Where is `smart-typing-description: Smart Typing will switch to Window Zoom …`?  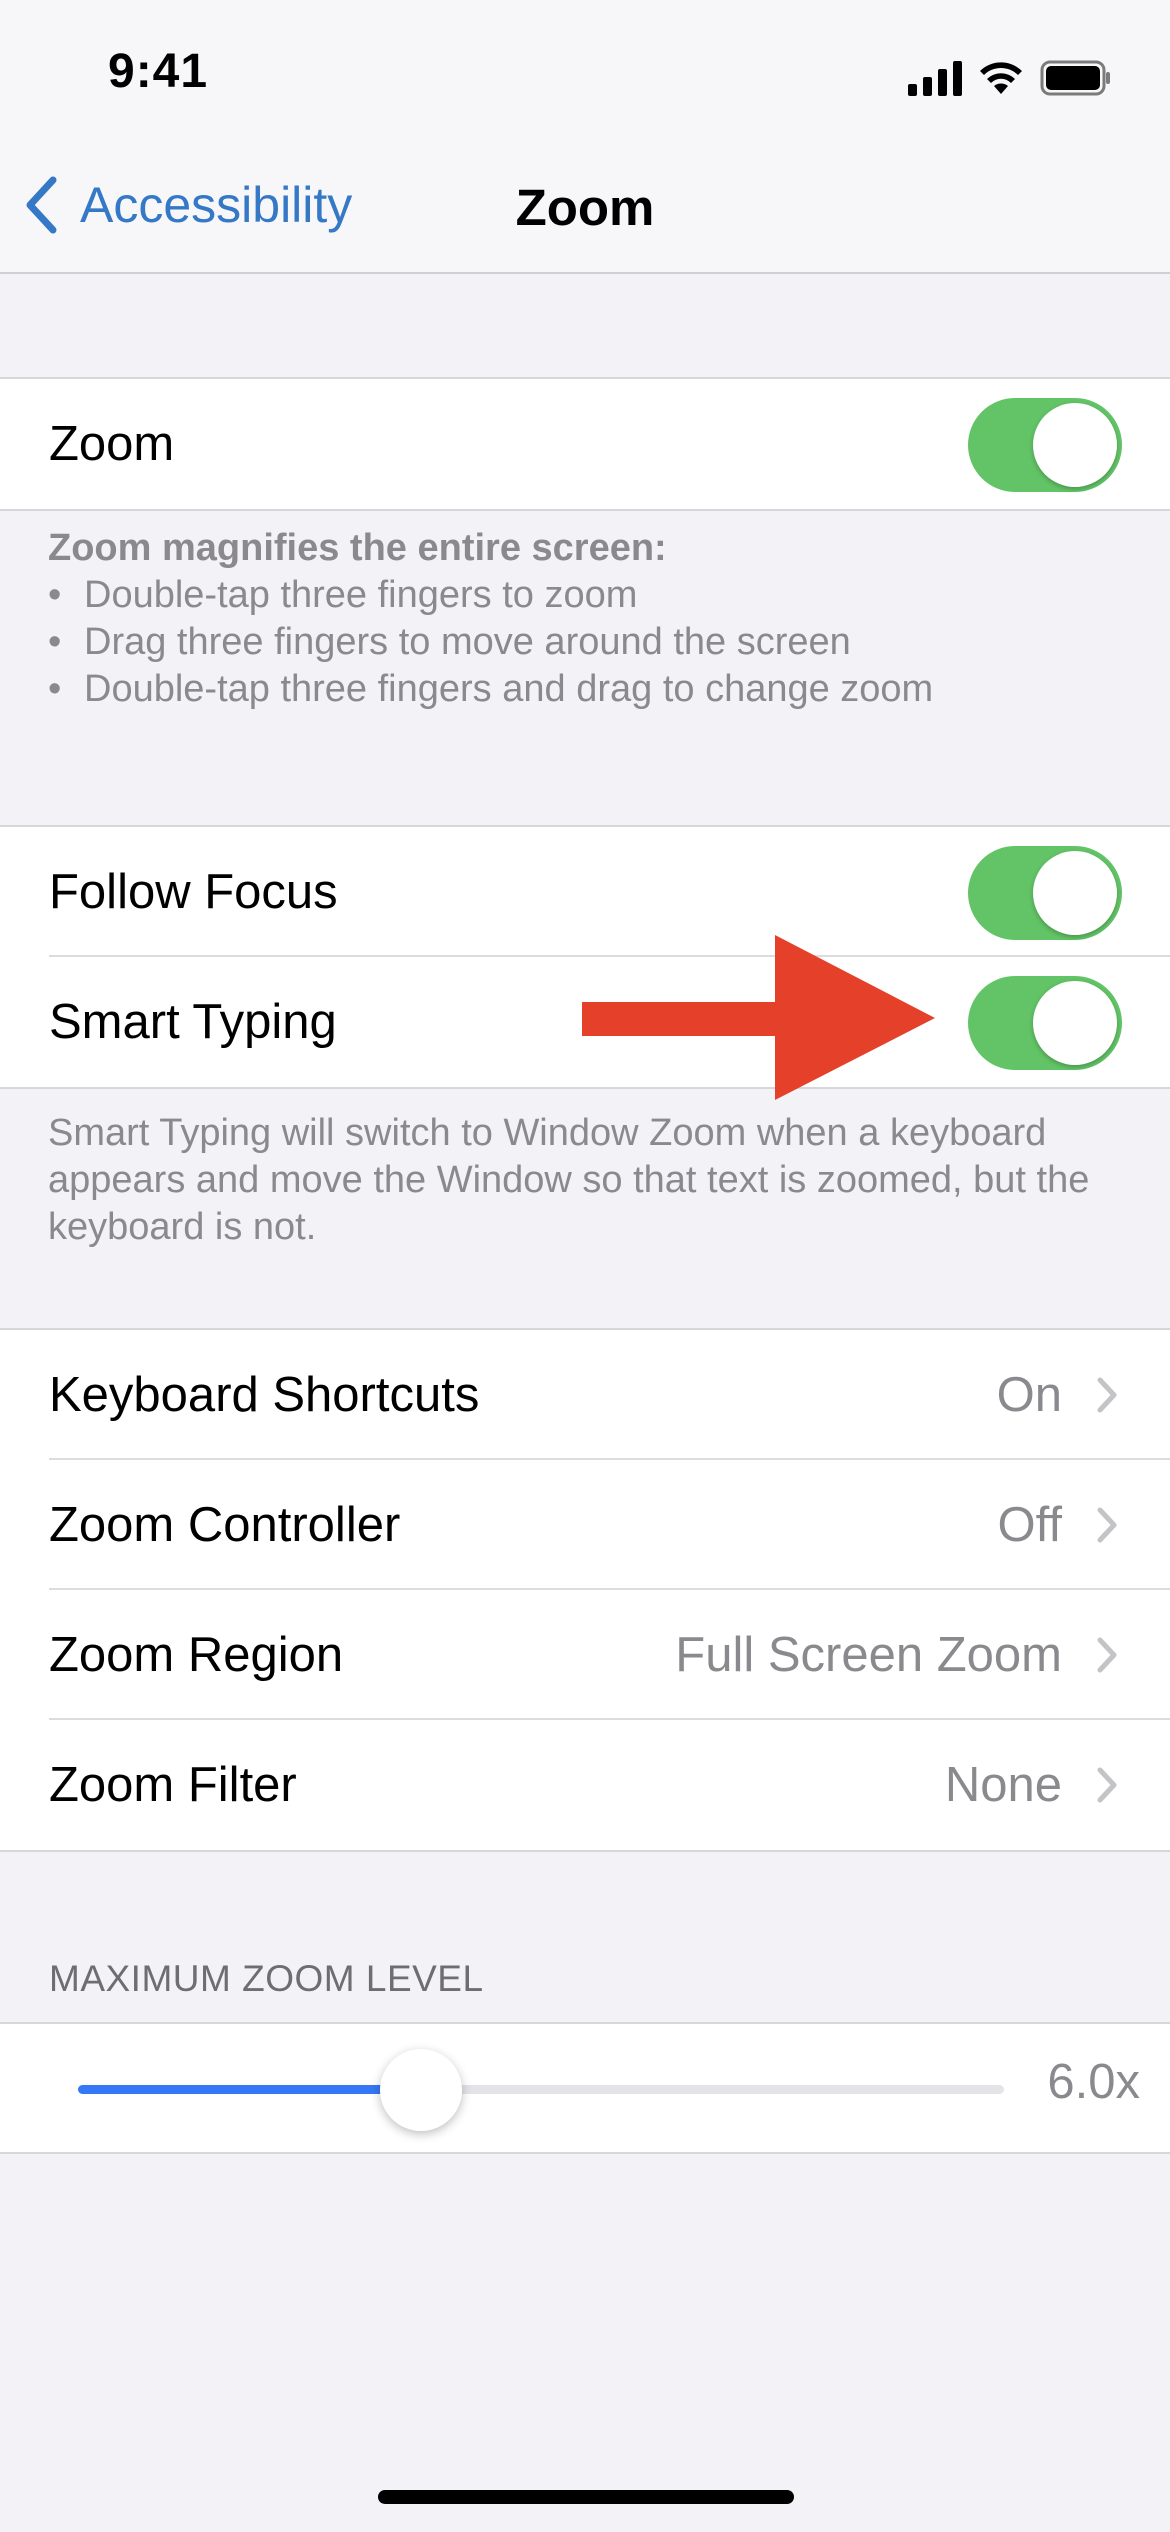
smart-typing-description: Smart Typing will switch to Window Zoom … is located at coordinates (569, 1180).